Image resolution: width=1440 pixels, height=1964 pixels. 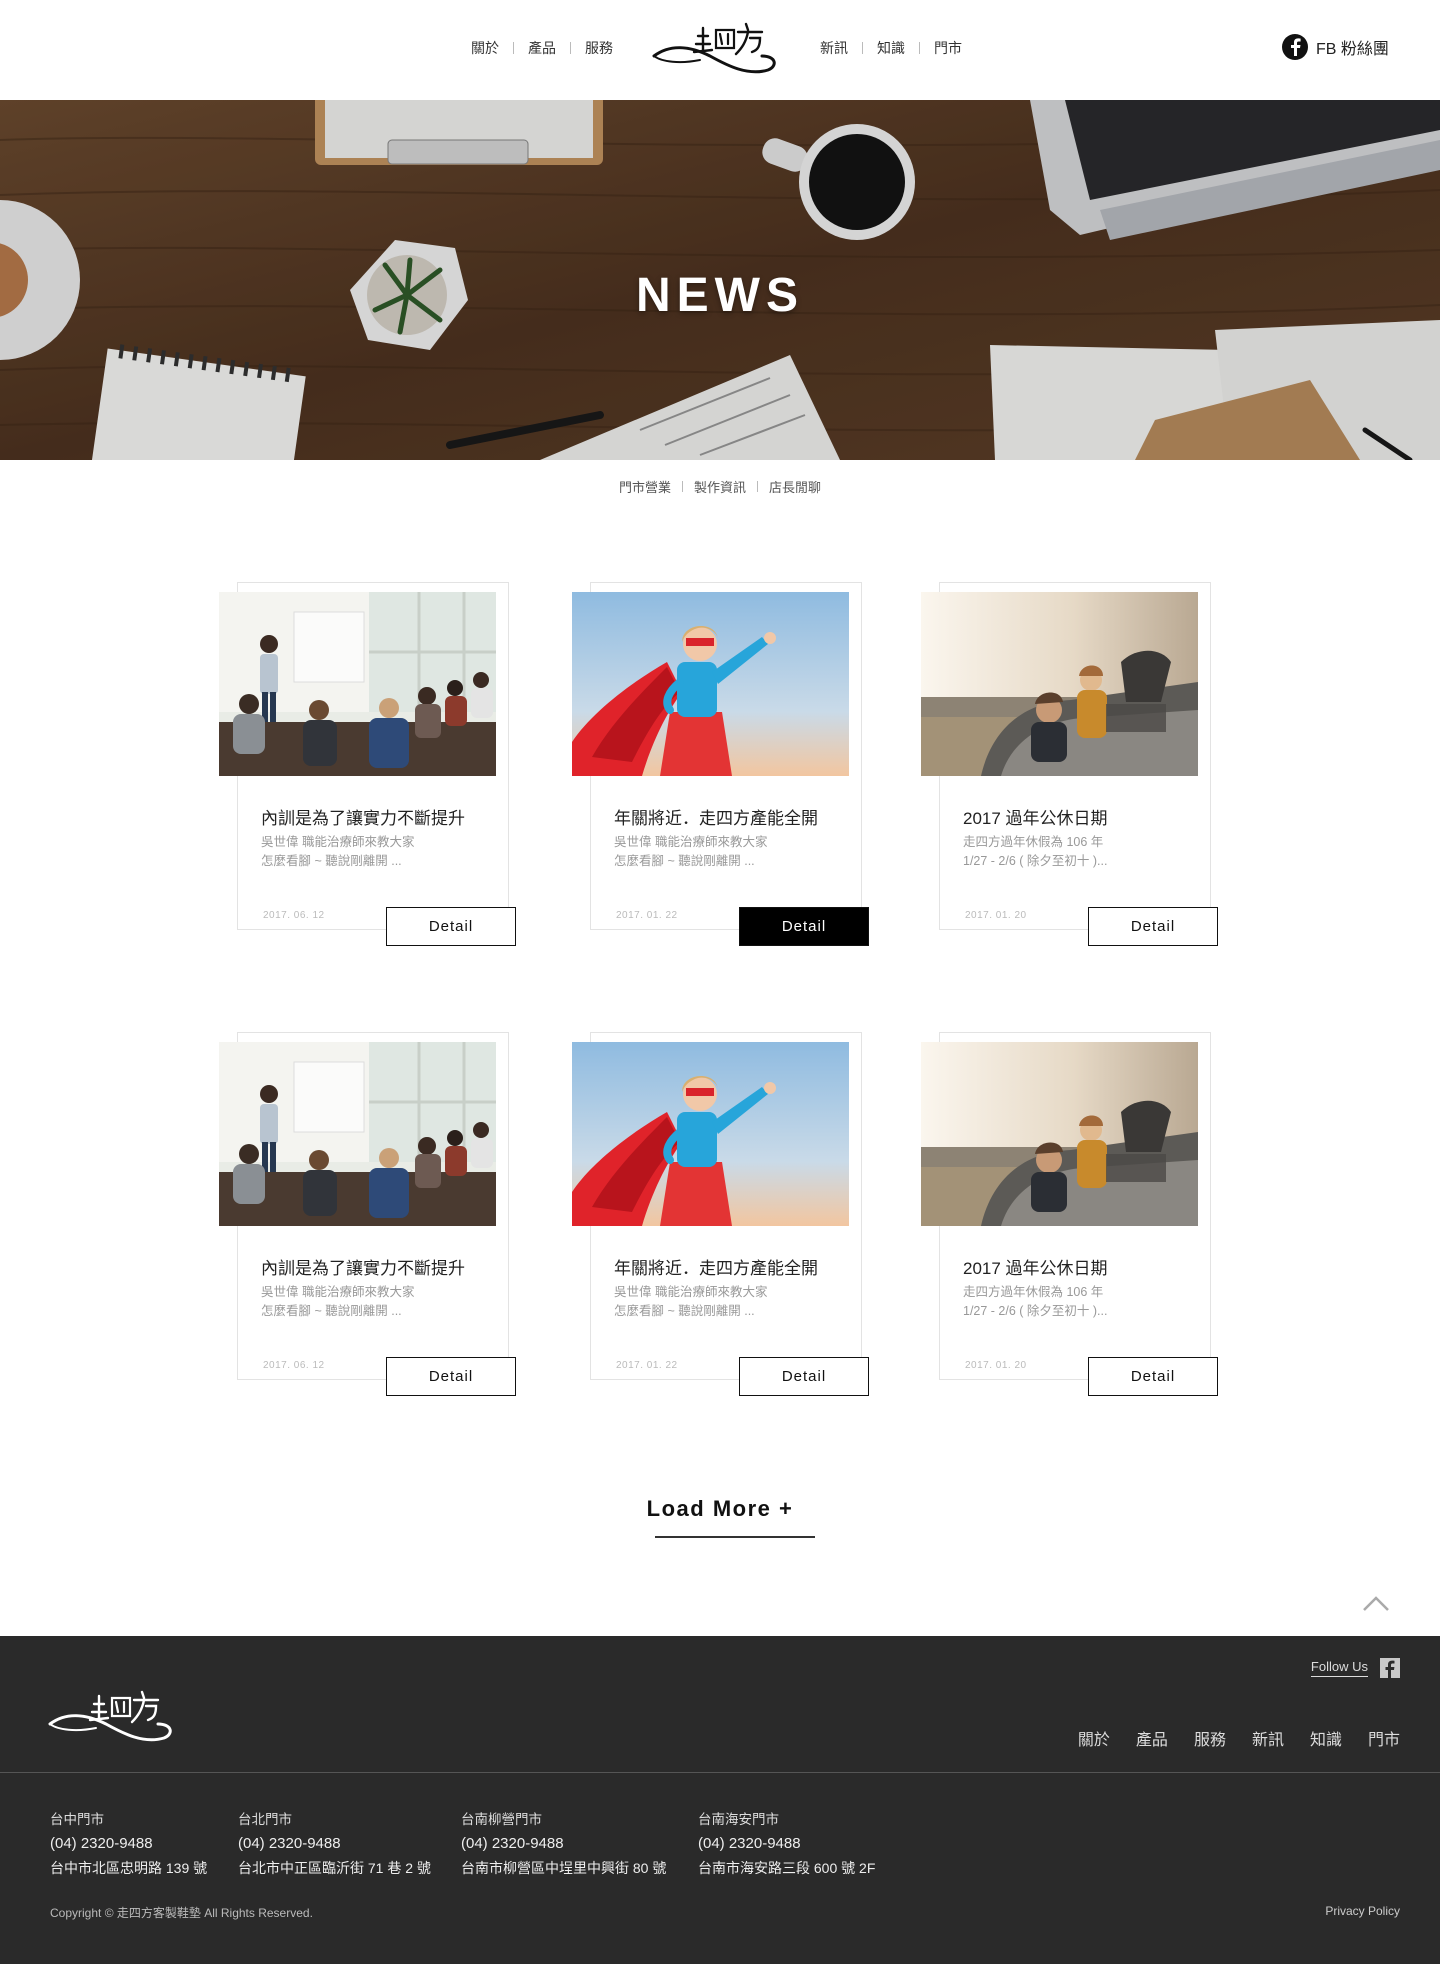 I want to click on footer-nav-products: 產品, so click(x=1152, y=1738).